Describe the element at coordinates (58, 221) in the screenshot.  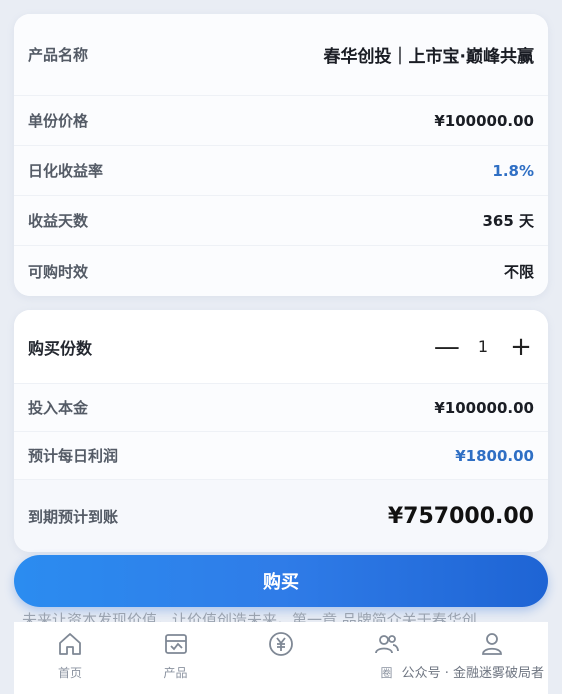
I see `yield-days-label: 收益天数` at that location.